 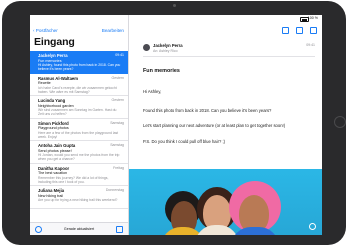 What do you see at coordinates (225, 202) in the screenshot?
I see `attached-photo` at bounding box center [225, 202].